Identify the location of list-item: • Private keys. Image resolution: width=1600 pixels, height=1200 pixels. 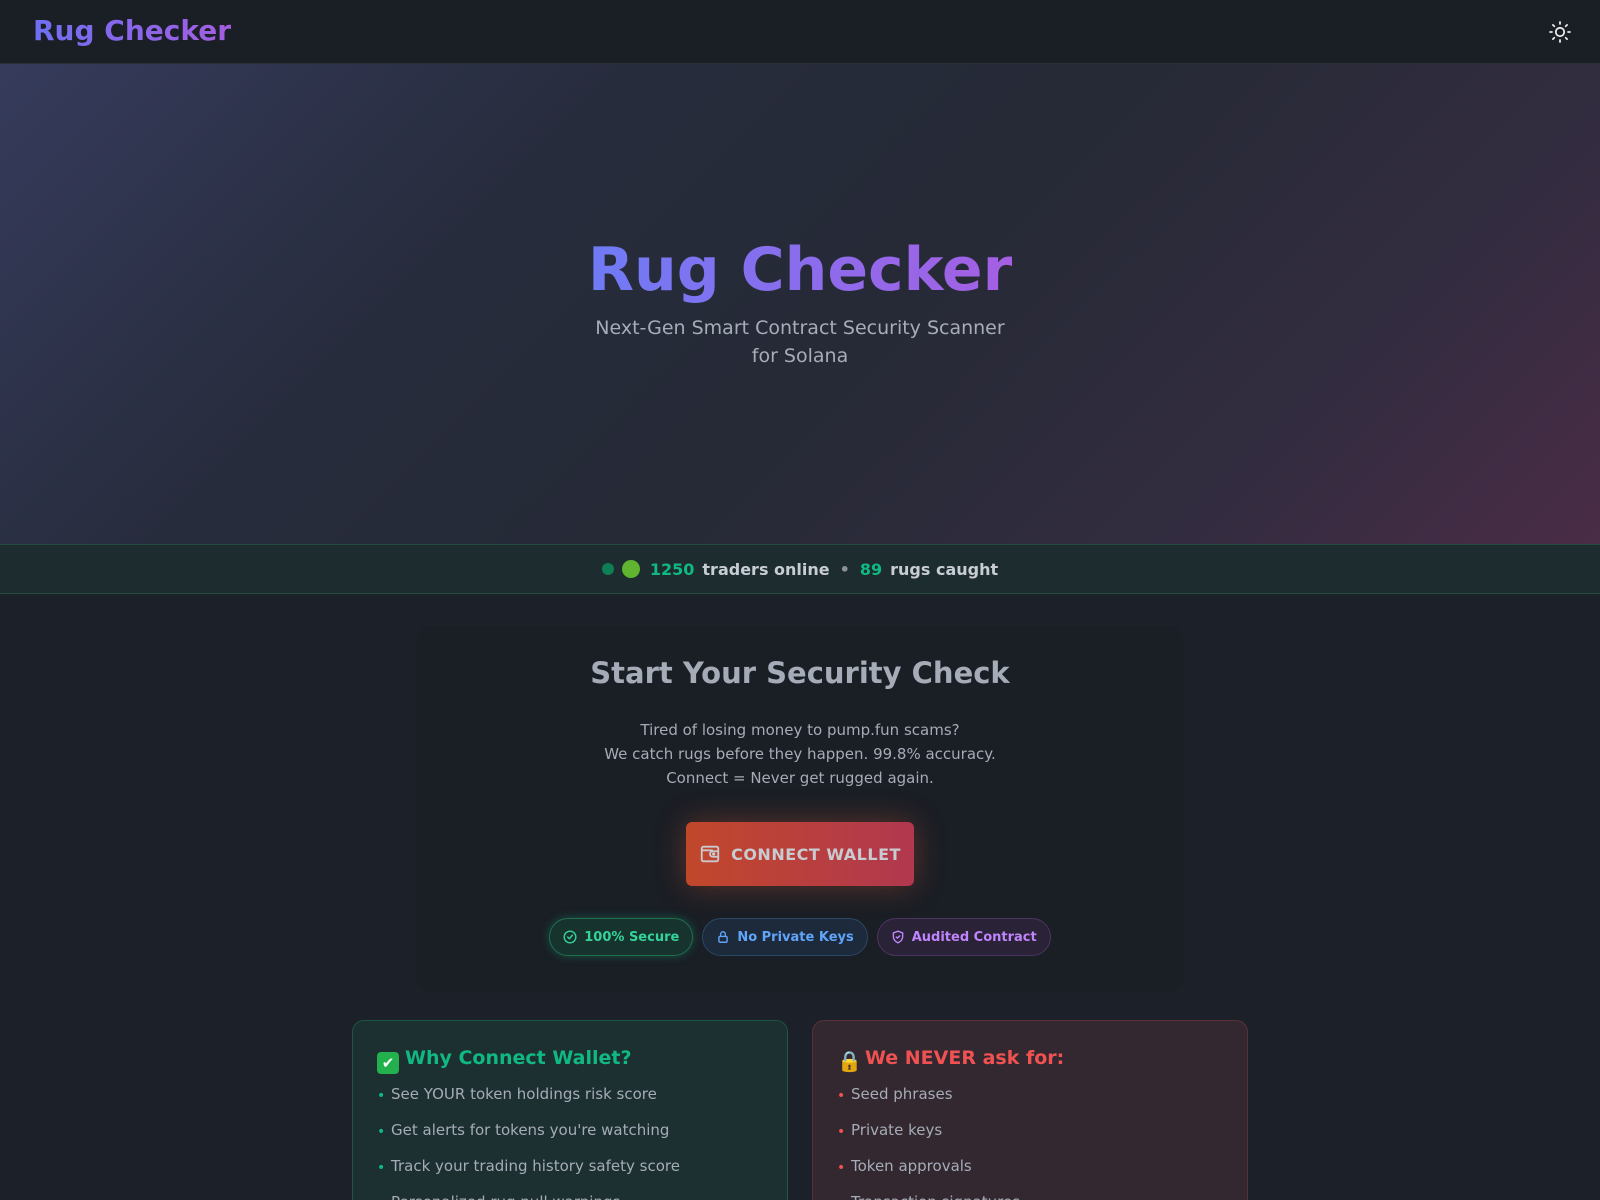
(928, 1137).